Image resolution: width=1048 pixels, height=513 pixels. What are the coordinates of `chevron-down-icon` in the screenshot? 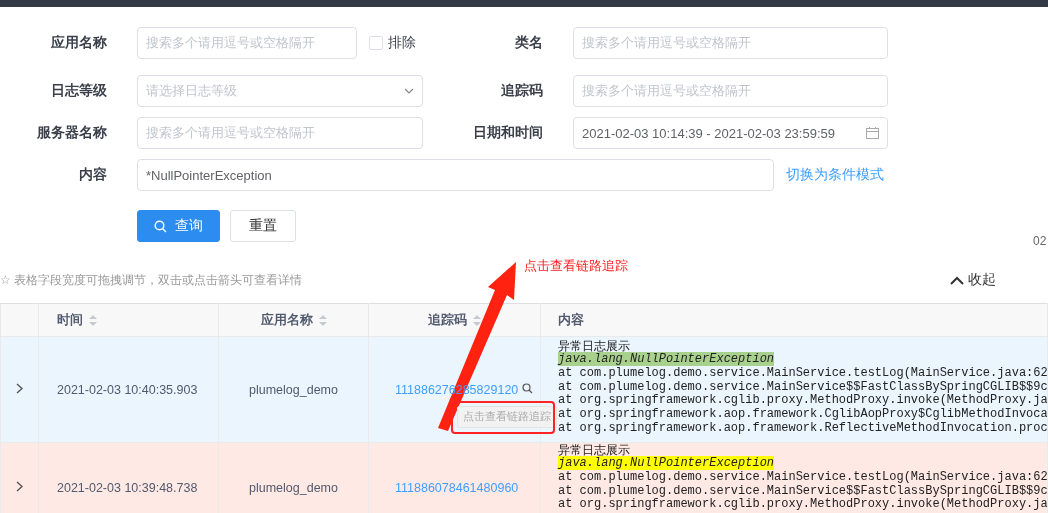 It's located at (409, 91).